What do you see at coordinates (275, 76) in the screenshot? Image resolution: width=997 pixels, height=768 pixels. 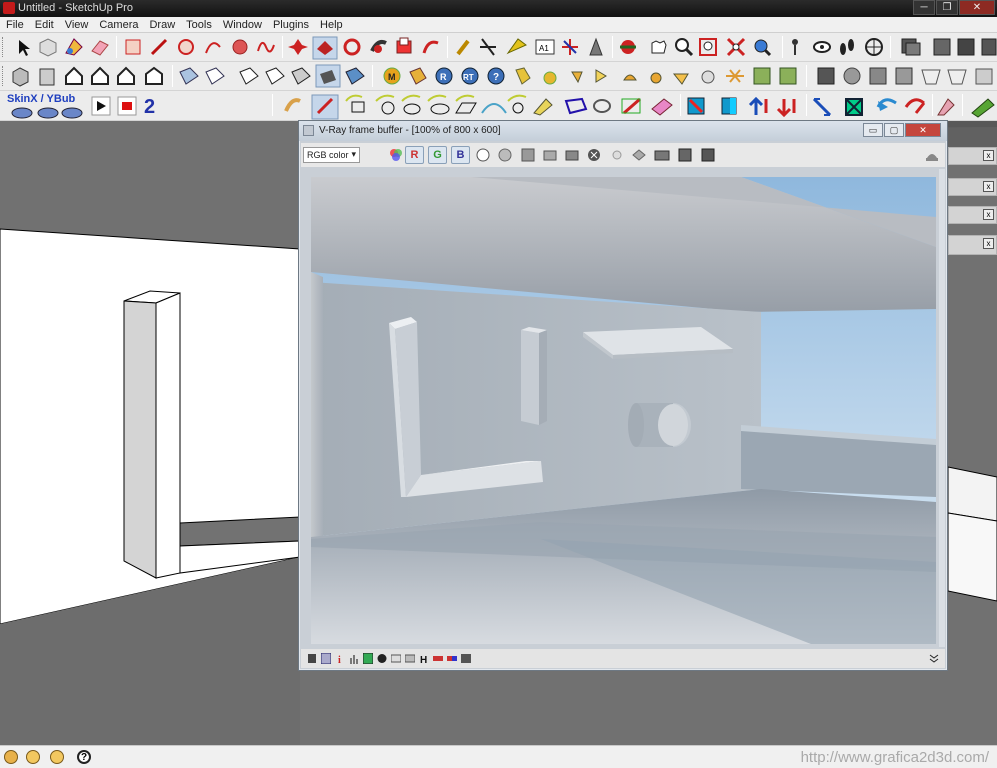 I see `hidden-line-style-icon` at bounding box center [275, 76].